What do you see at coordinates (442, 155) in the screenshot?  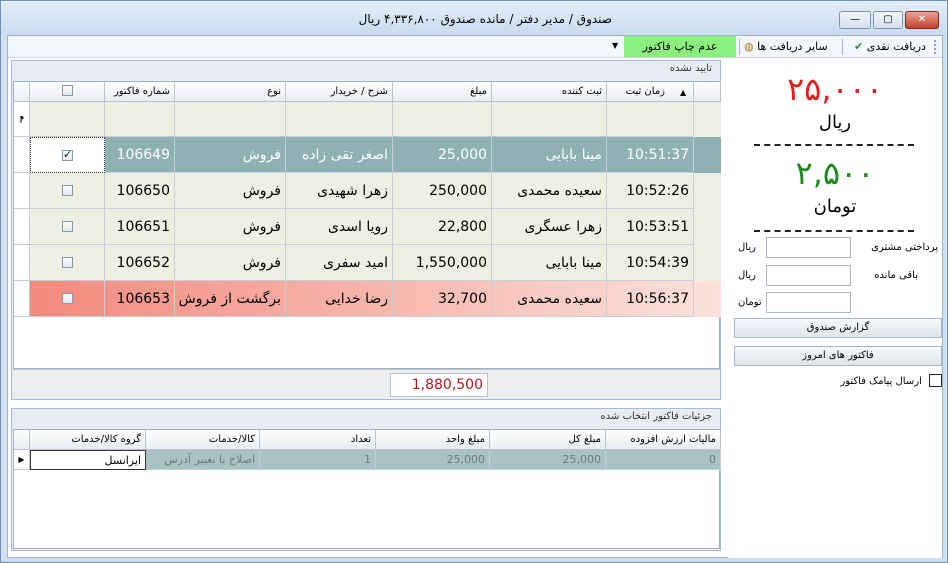 I see `amount-cell: 25,000` at bounding box center [442, 155].